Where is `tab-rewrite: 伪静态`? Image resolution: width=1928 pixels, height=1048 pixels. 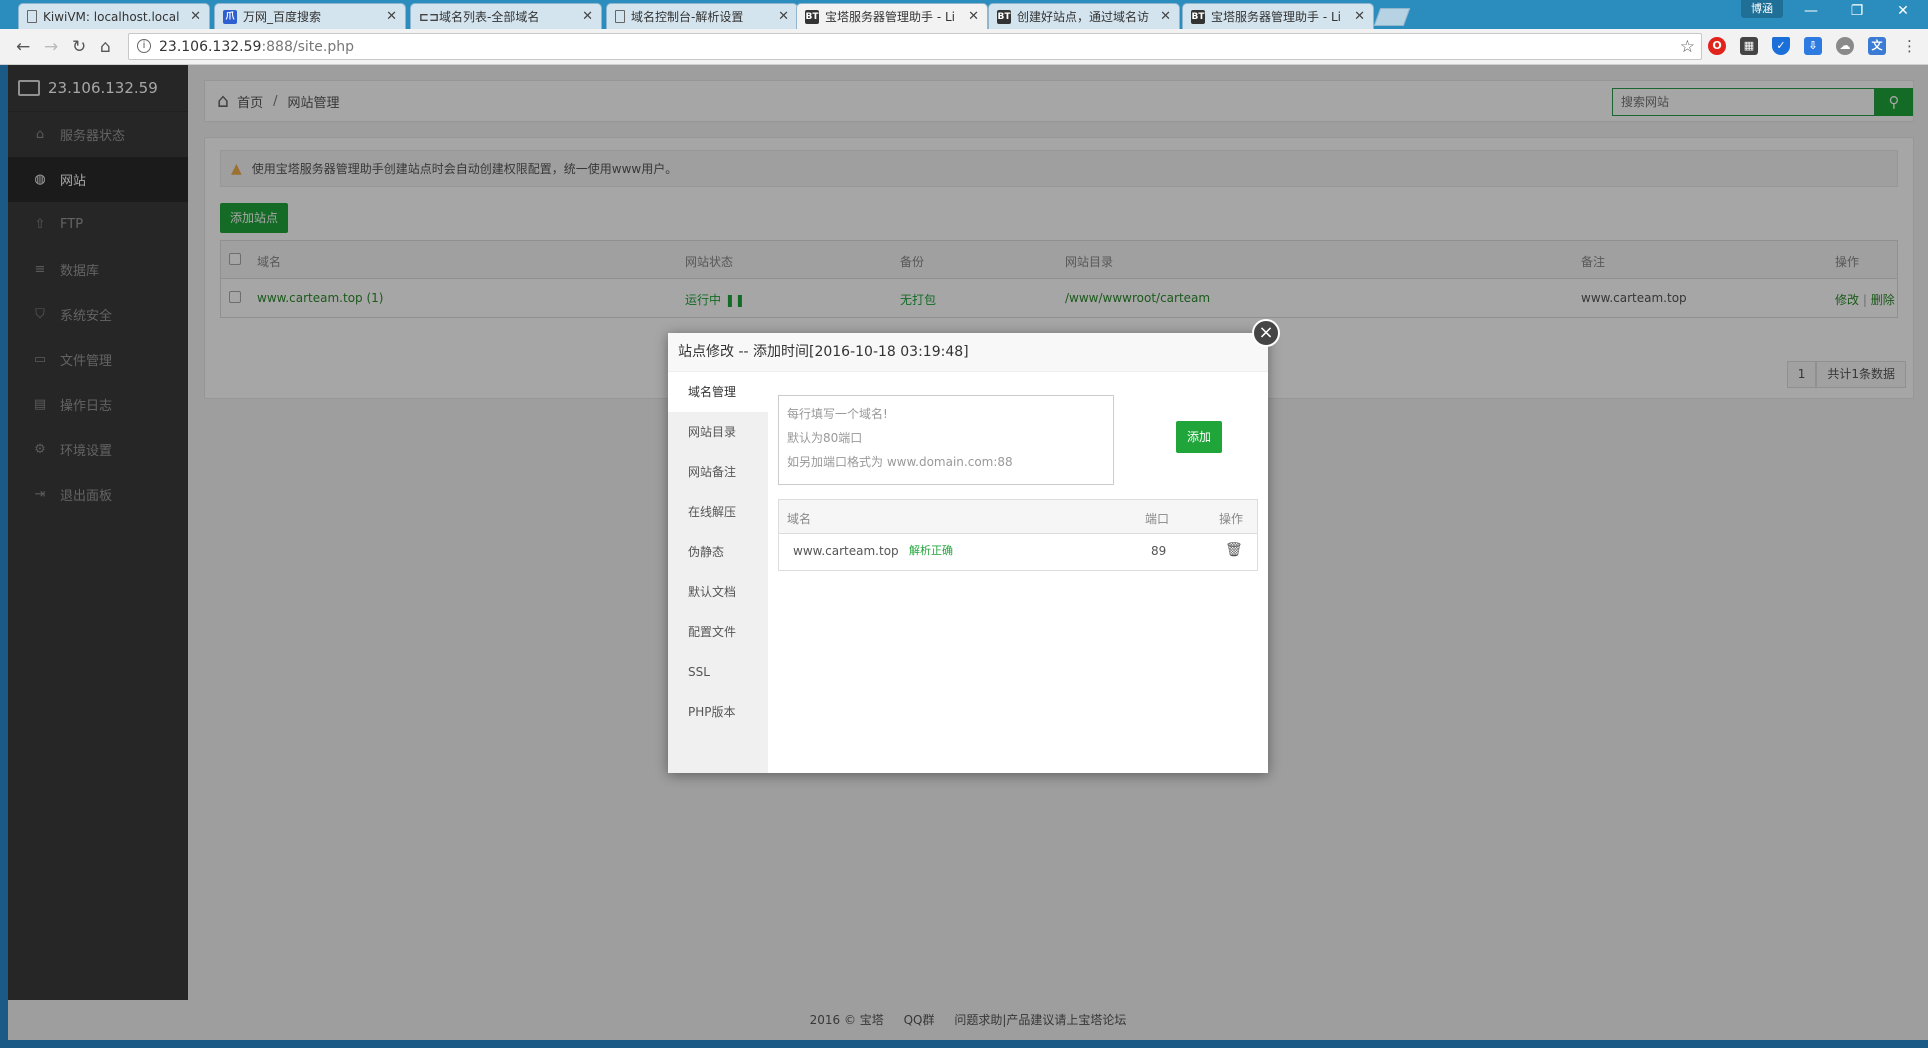 tab-rewrite: 伪静态 is located at coordinates (718, 552).